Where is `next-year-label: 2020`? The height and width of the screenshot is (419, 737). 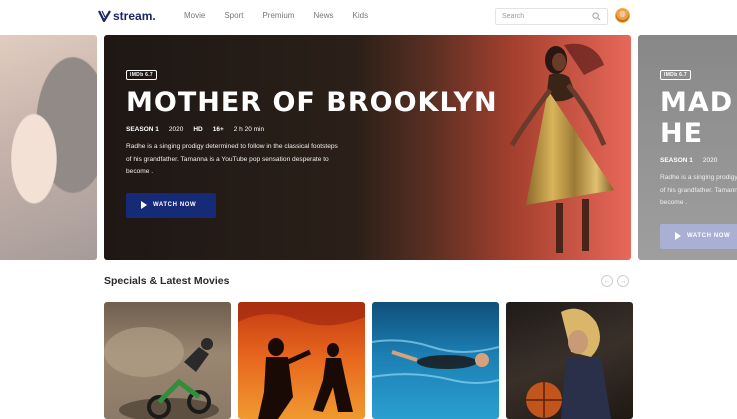
next-year-label: 2020 is located at coordinates (710, 160).